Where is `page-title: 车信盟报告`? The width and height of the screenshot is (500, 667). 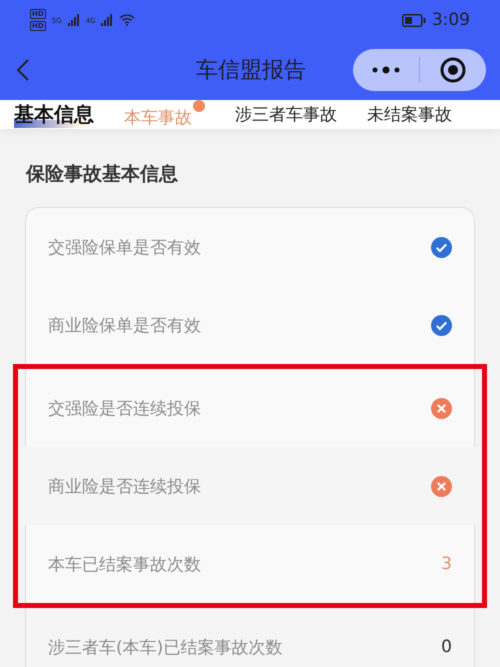 page-title: 车信盟报告 is located at coordinates (251, 71).